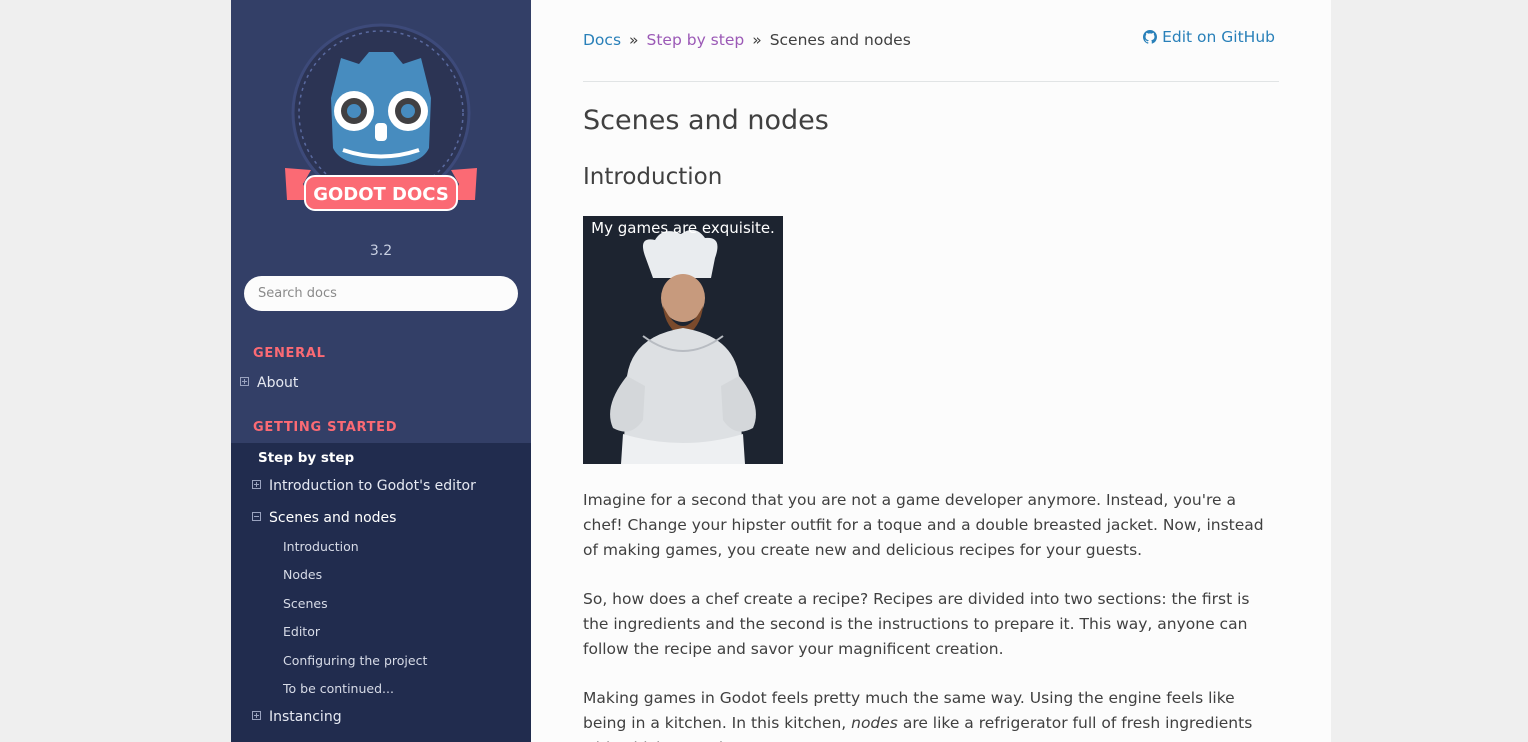  Describe the element at coordinates (306, 458) in the screenshot. I see `sidebar-item-step-by-step: Step by step` at that location.